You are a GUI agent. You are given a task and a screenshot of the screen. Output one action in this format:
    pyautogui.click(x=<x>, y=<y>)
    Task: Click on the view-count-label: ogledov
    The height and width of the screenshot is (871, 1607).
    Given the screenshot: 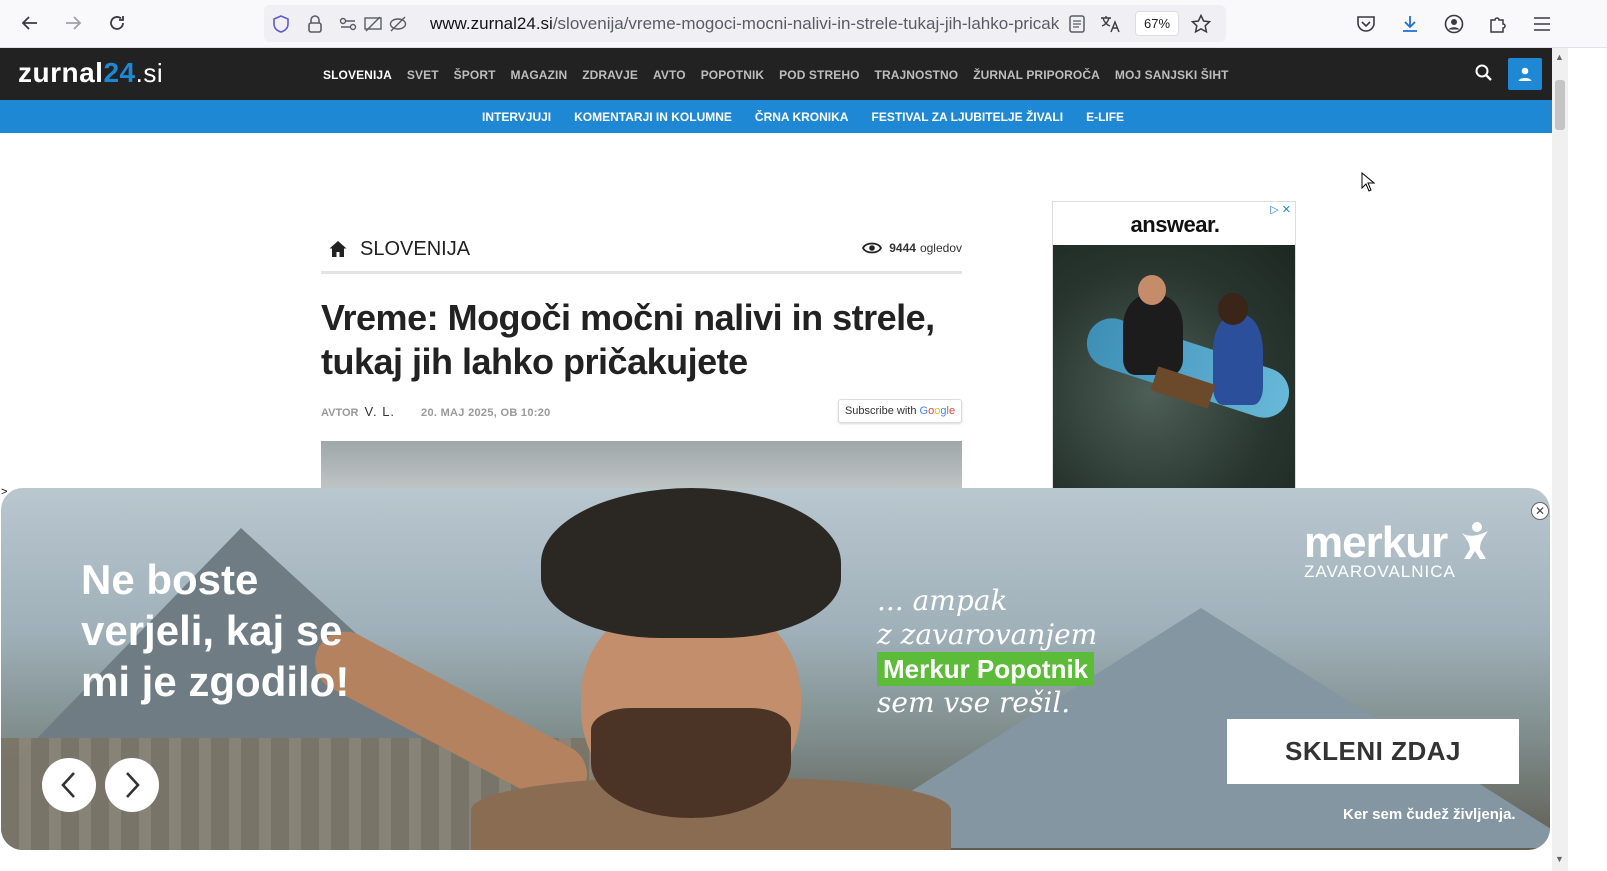 What is the action you would take?
    pyautogui.click(x=940, y=248)
    